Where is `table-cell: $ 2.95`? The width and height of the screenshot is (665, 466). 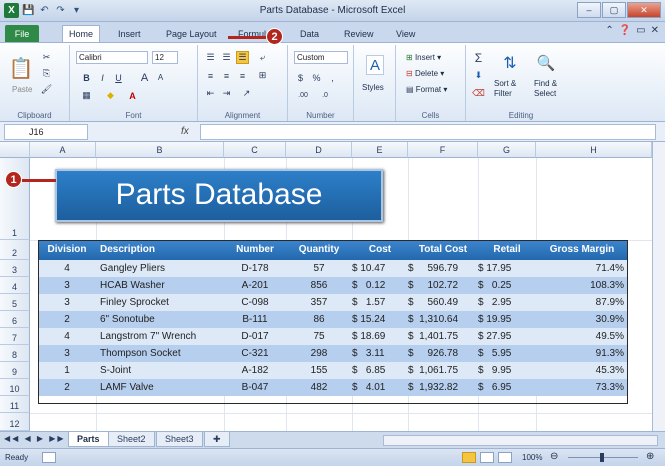
table-cell: $ 2.95 is located at coordinates (507, 302).